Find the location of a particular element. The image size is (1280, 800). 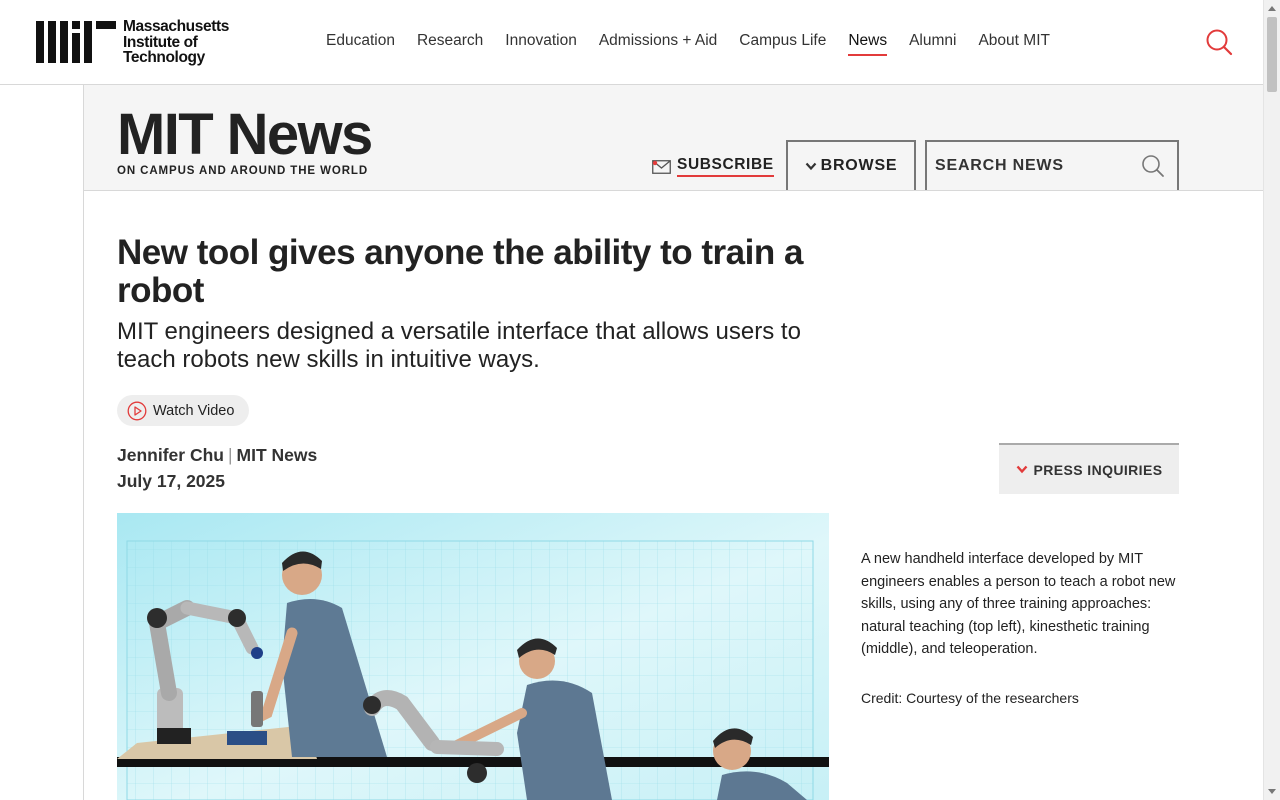

mit-logo-mark is located at coordinates (76, 42).